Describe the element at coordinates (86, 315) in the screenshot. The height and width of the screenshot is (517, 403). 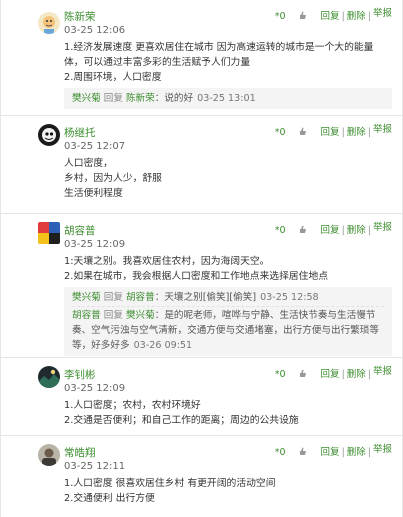
I see `reply-author: 胡容普` at that location.